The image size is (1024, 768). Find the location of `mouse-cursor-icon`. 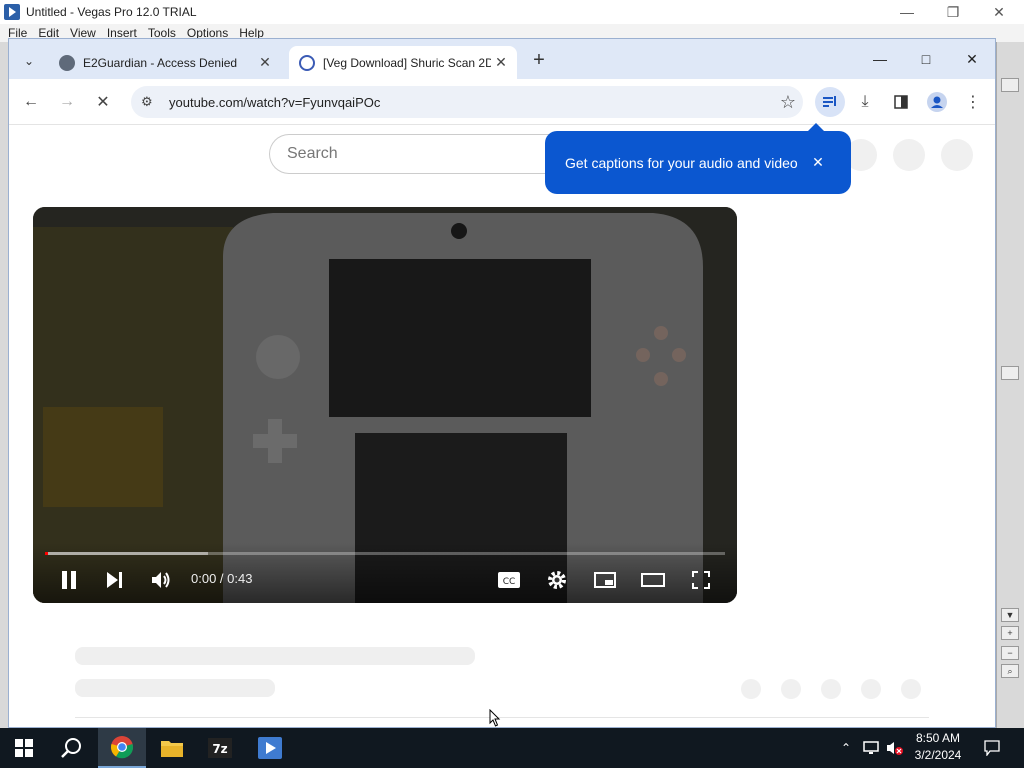

mouse-cursor-icon is located at coordinates (495, 718).